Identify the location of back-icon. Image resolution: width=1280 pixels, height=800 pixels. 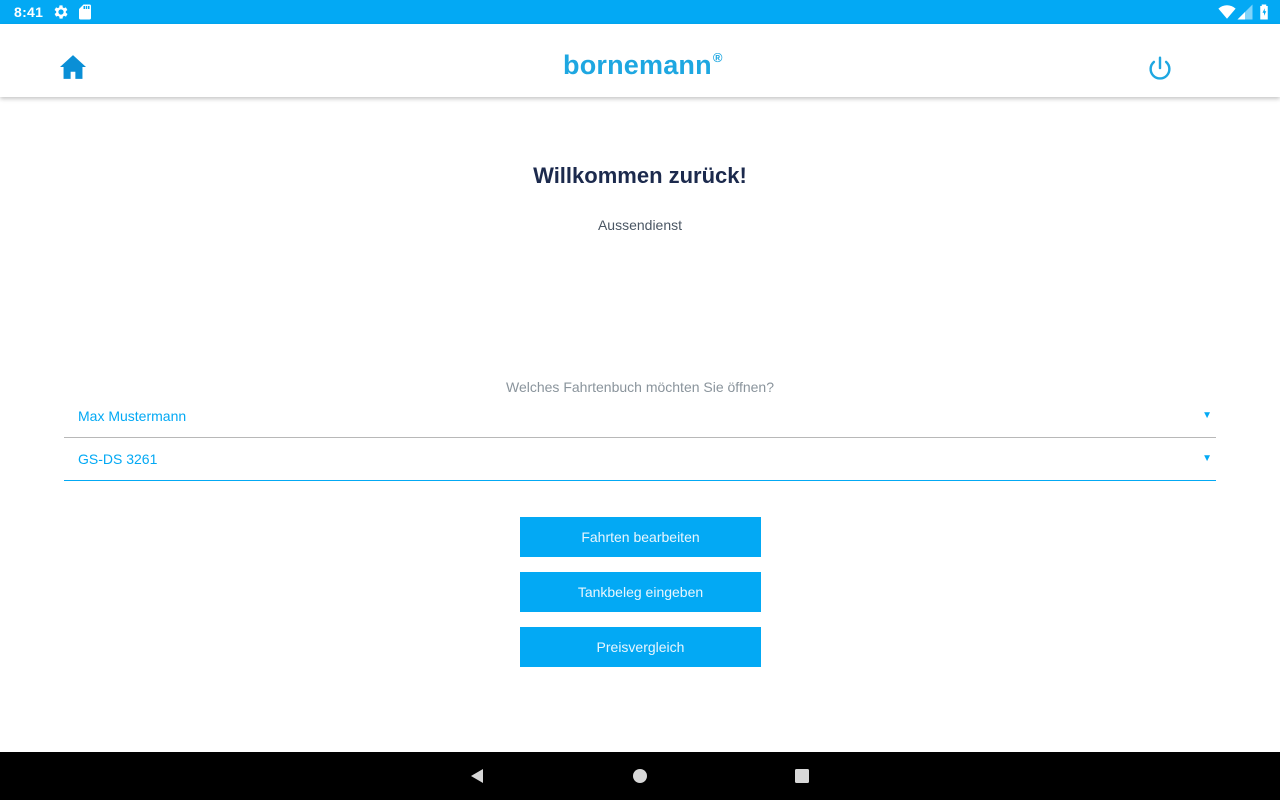
(477, 776).